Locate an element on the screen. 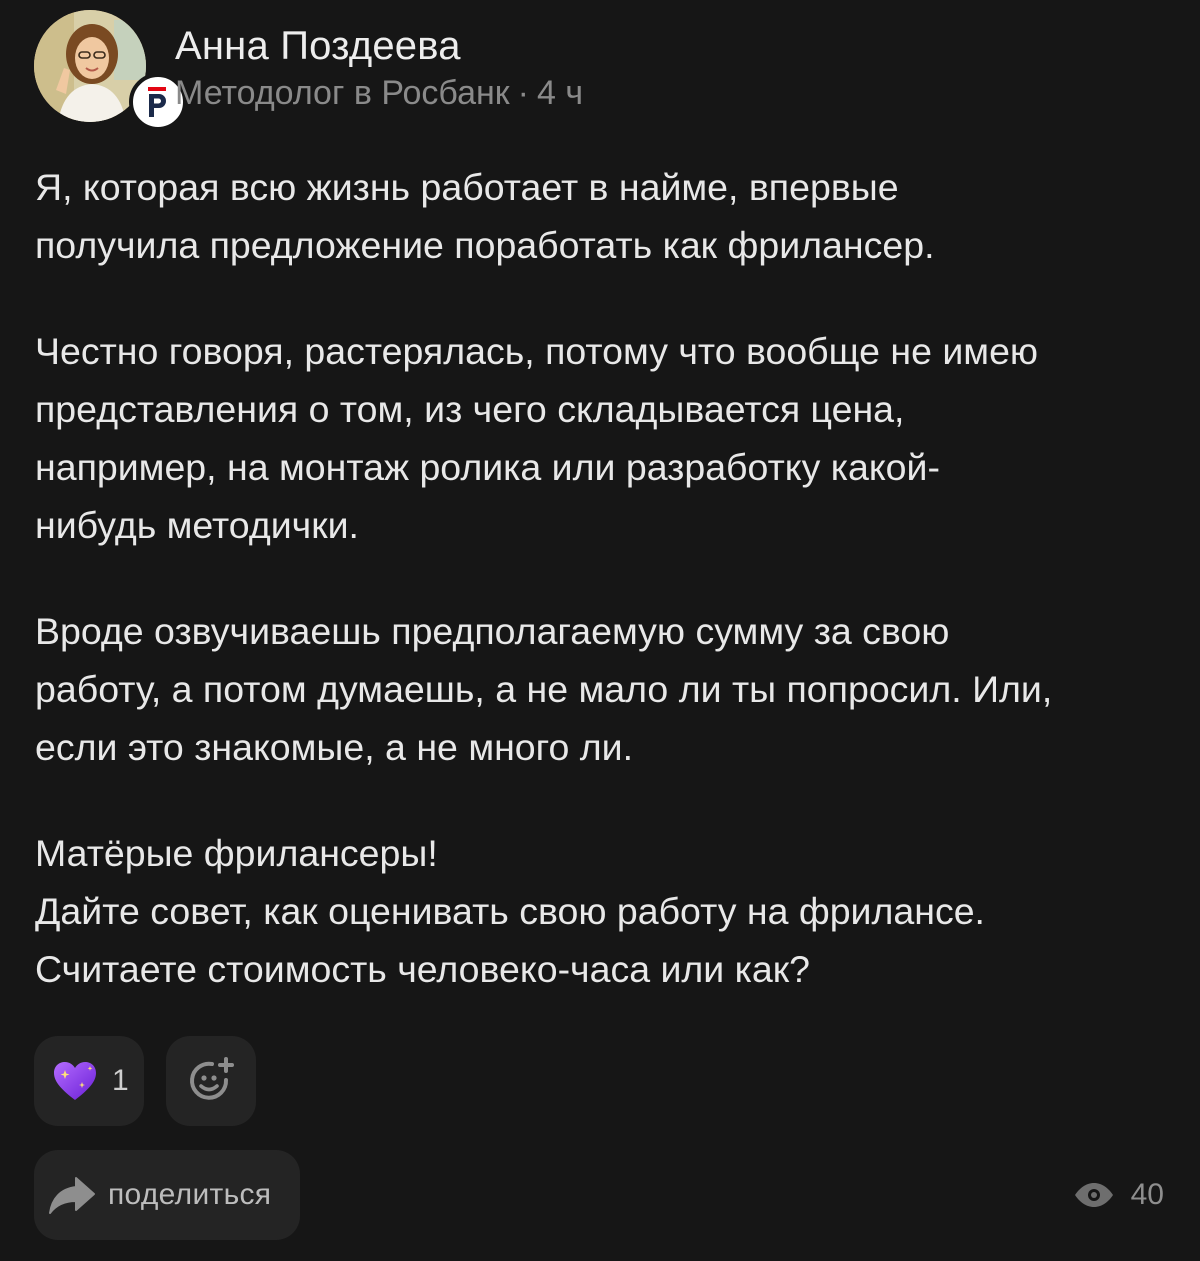  add-reaction-smile-icon is located at coordinates (212, 1078).